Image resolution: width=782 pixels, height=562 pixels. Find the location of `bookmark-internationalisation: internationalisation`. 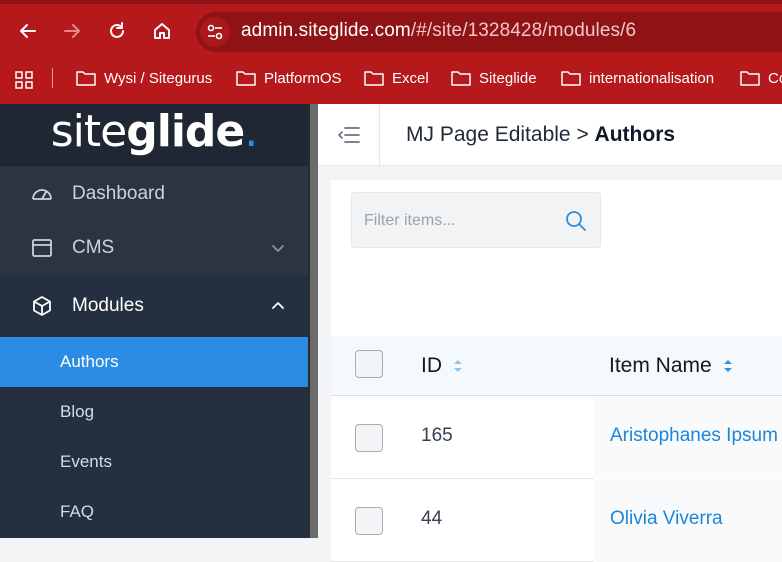

bookmark-internationalisation: internationalisation is located at coordinates (637, 78).